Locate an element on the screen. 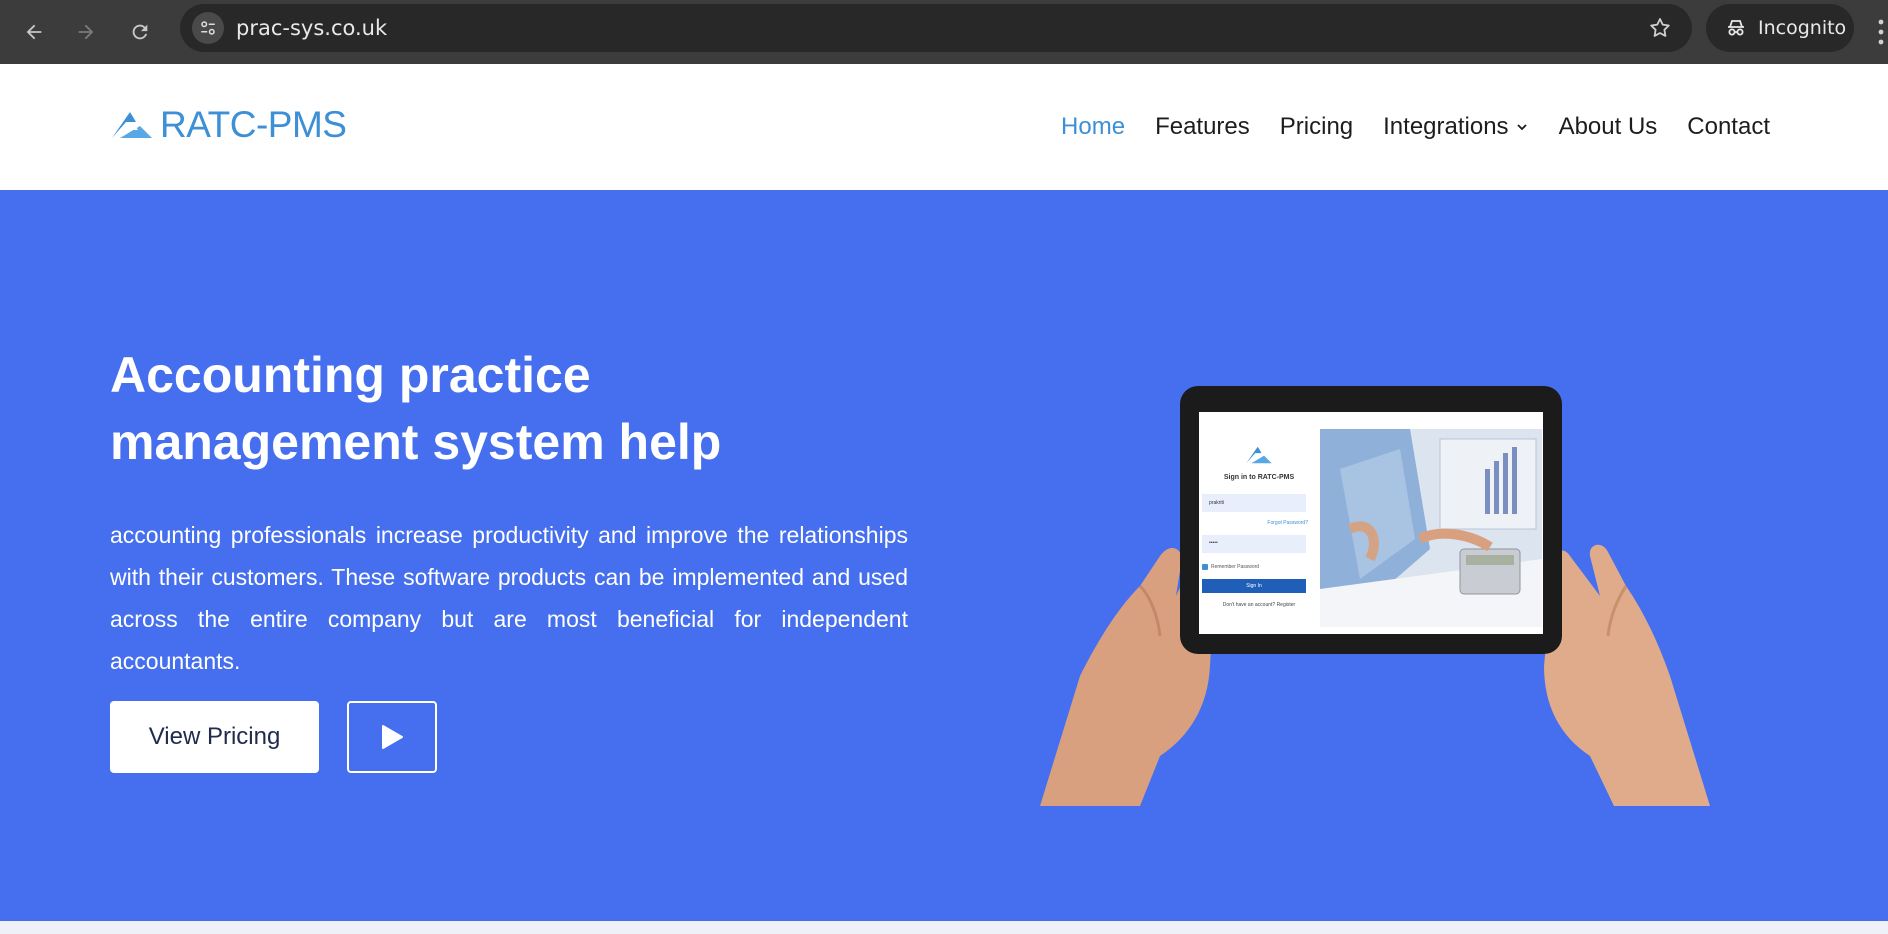  nav-about-us: About Us is located at coordinates (1608, 127).